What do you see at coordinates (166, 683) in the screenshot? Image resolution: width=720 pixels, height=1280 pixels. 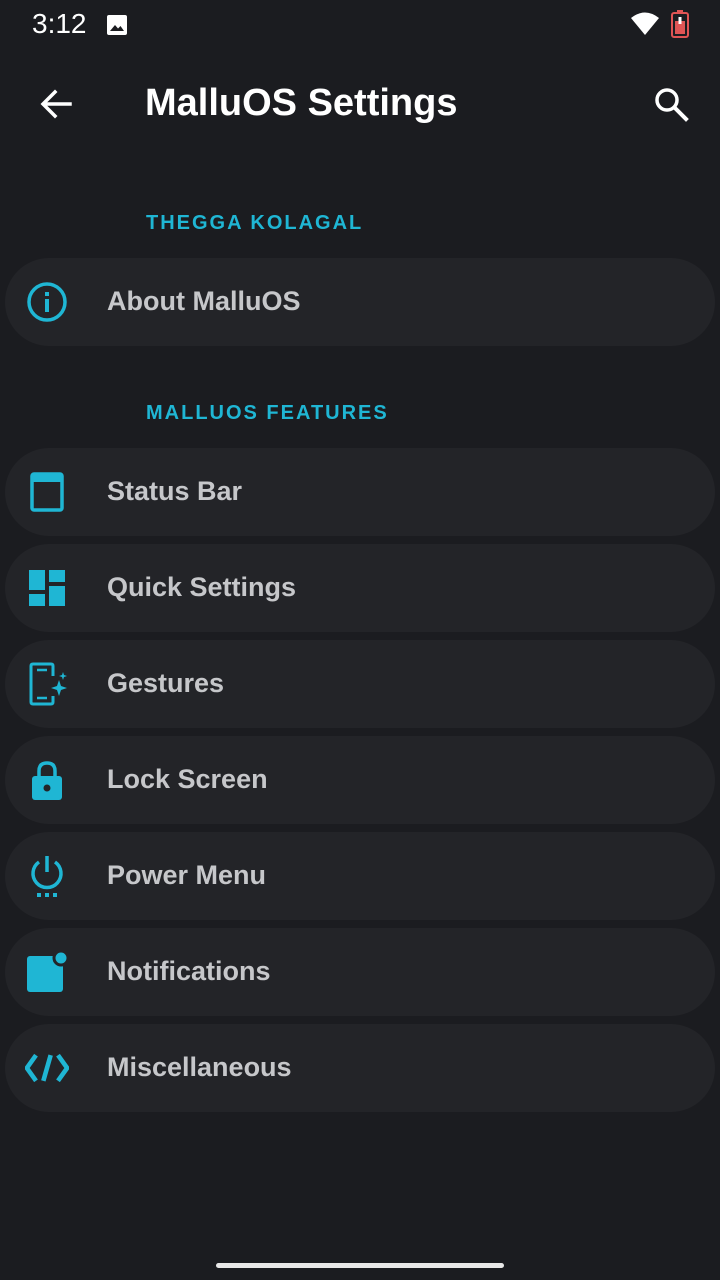 I see `settings-item-label: Gestures` at bounding box center [166, 683].